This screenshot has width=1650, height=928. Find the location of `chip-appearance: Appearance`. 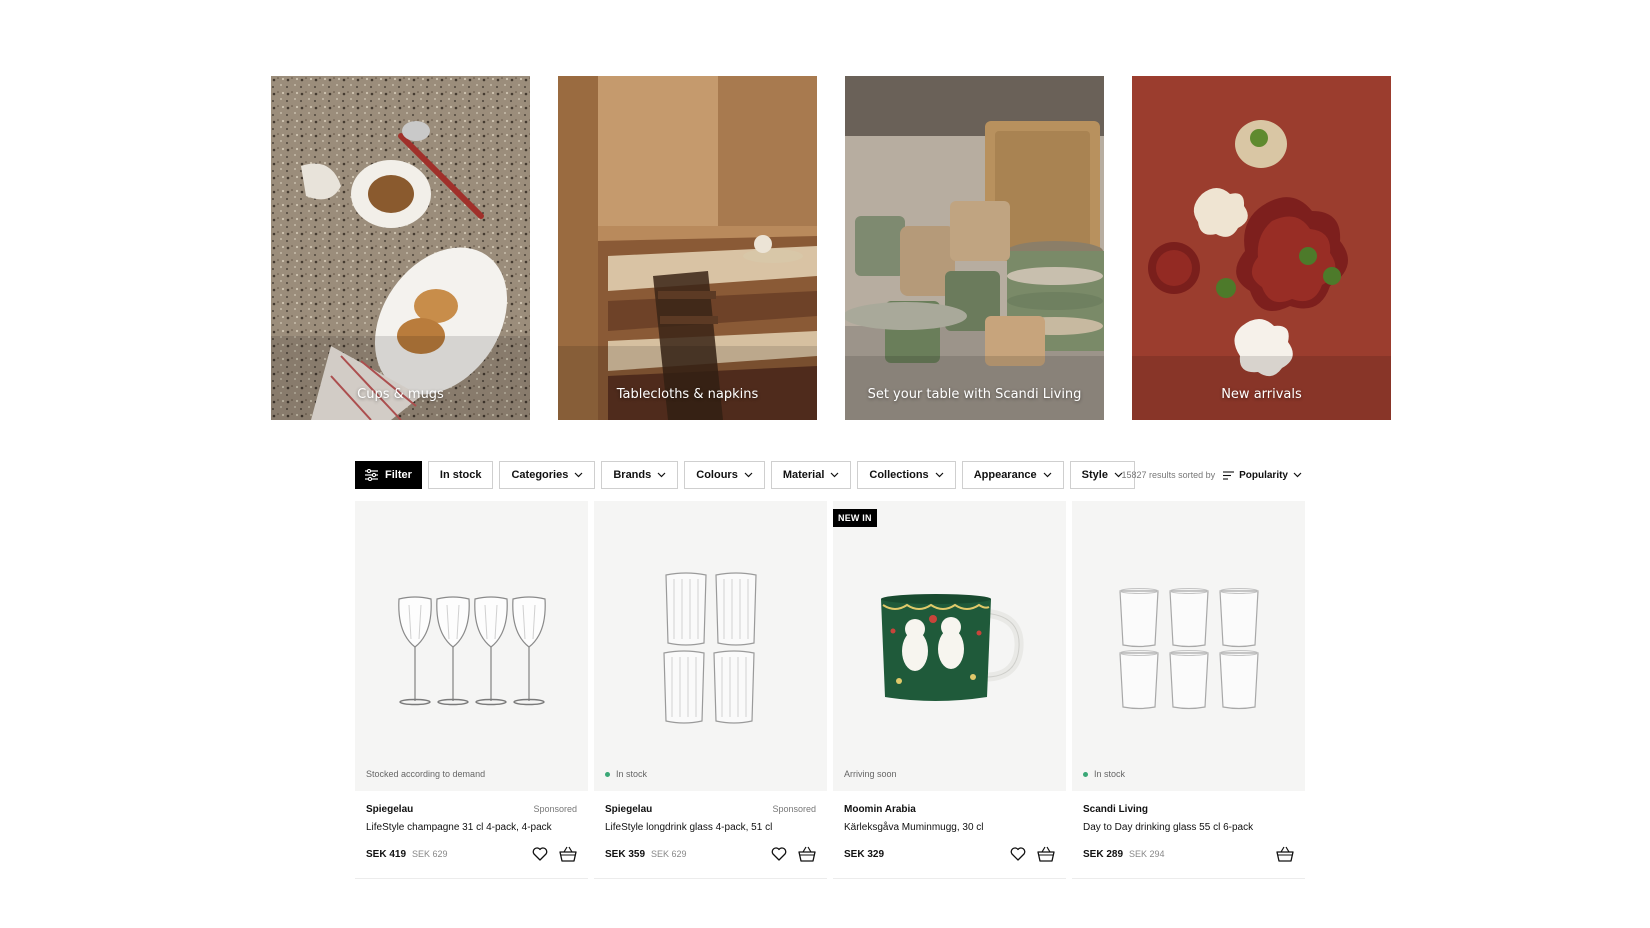

chip-appearance: Appearance is located at coordinates (1012, 475).